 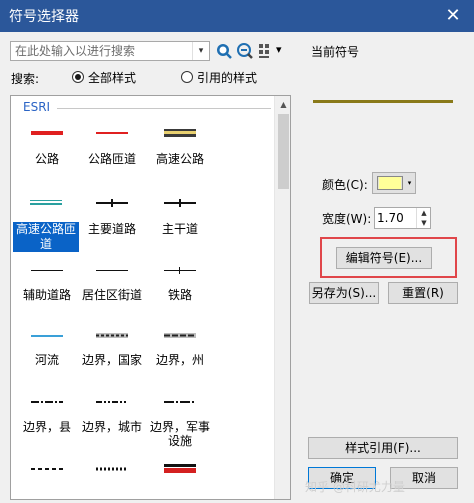 I want to click on symbol-label: 边界，县, so click(x=46, y=427).